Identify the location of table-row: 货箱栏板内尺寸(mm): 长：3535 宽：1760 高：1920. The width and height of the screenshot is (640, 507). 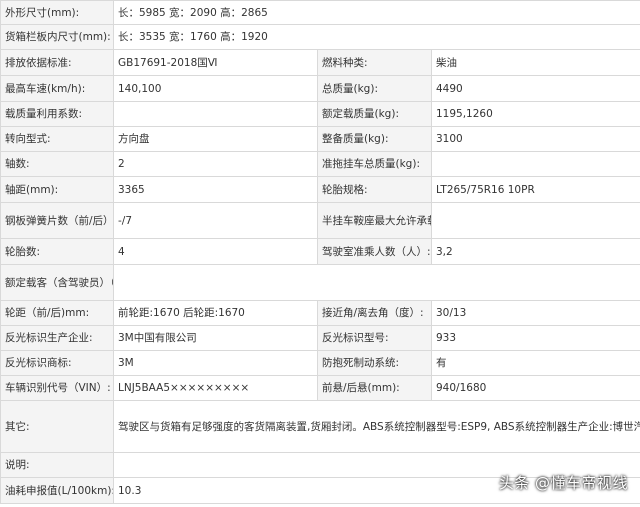
(320, 37).